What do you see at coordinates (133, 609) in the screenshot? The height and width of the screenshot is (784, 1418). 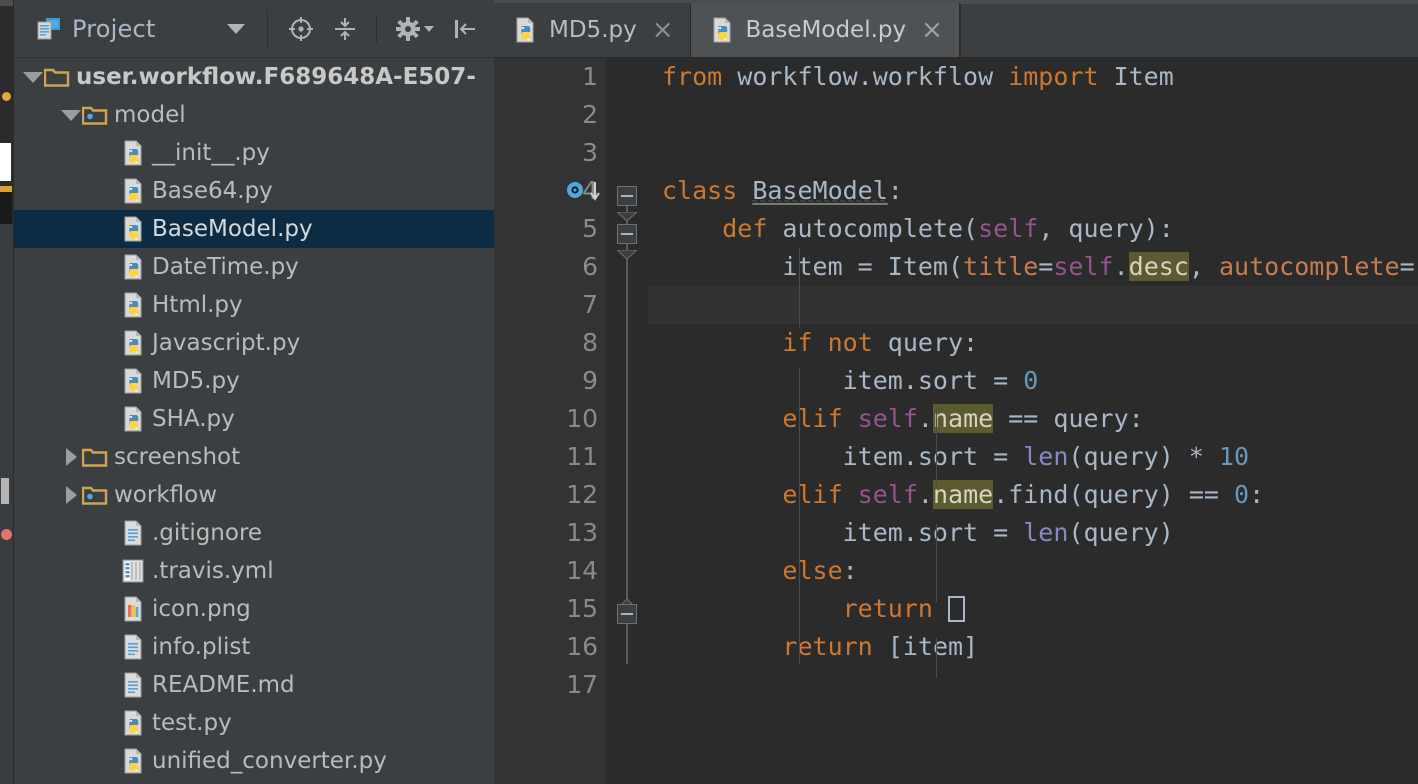 I see `image-file-icon` at bounding box center [133, 609].